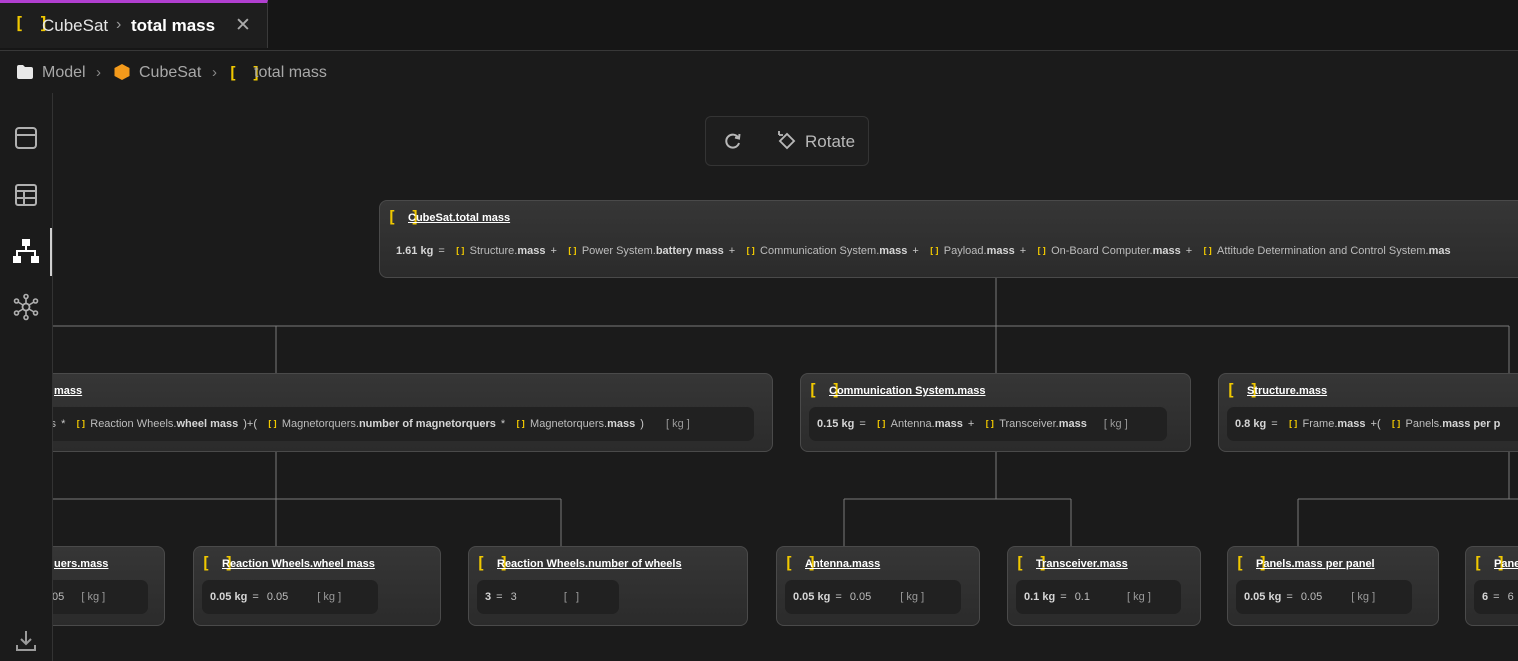 The image size is (1518, 661). What do you see at coordinates (689, 251) in the screenshot?
I see `term-property: battery mass` at bounding box center [689, 251].